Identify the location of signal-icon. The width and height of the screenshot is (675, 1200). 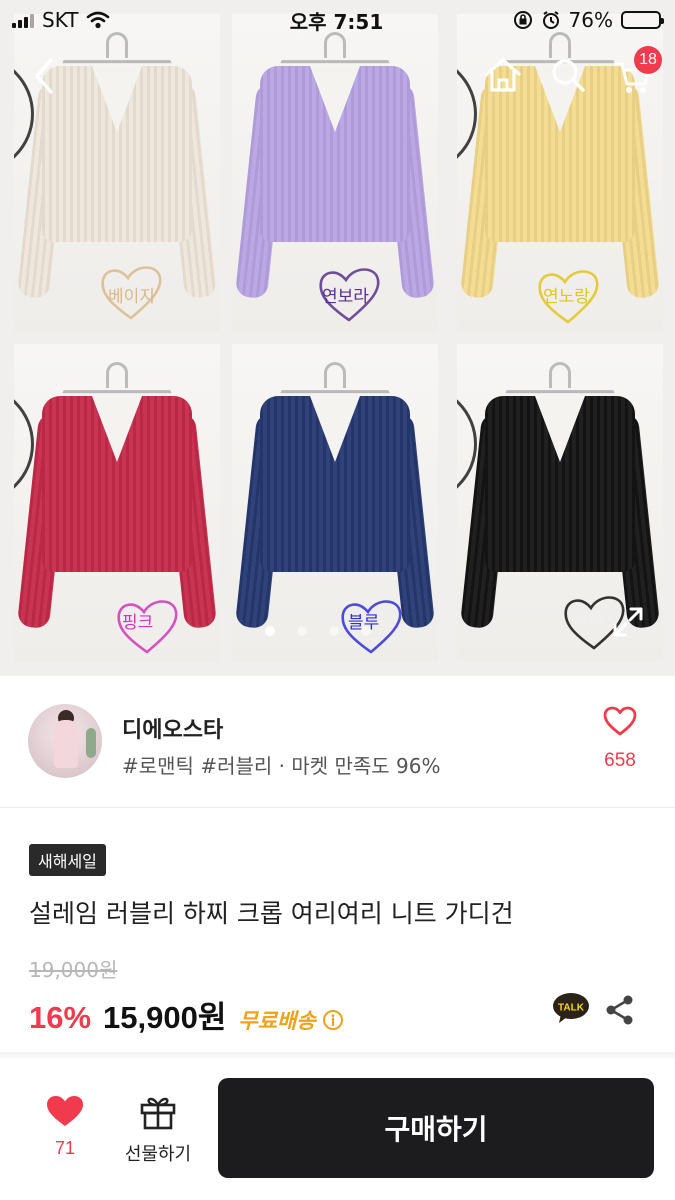
(23, 20).